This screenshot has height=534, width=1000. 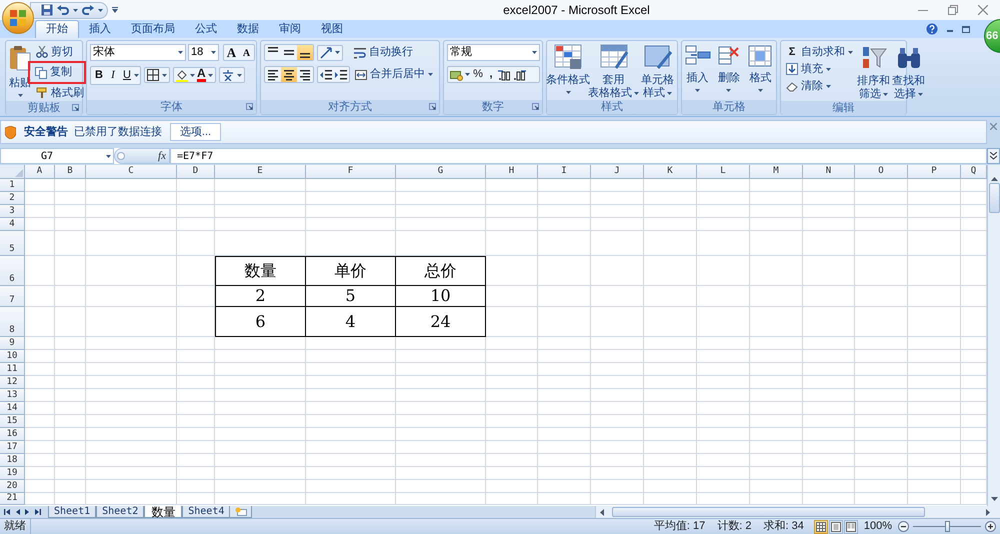 What do you see at coordinates (7, 512) in the screenshot?
I see `first-sheet-icon` at bounding box center [7, 512].